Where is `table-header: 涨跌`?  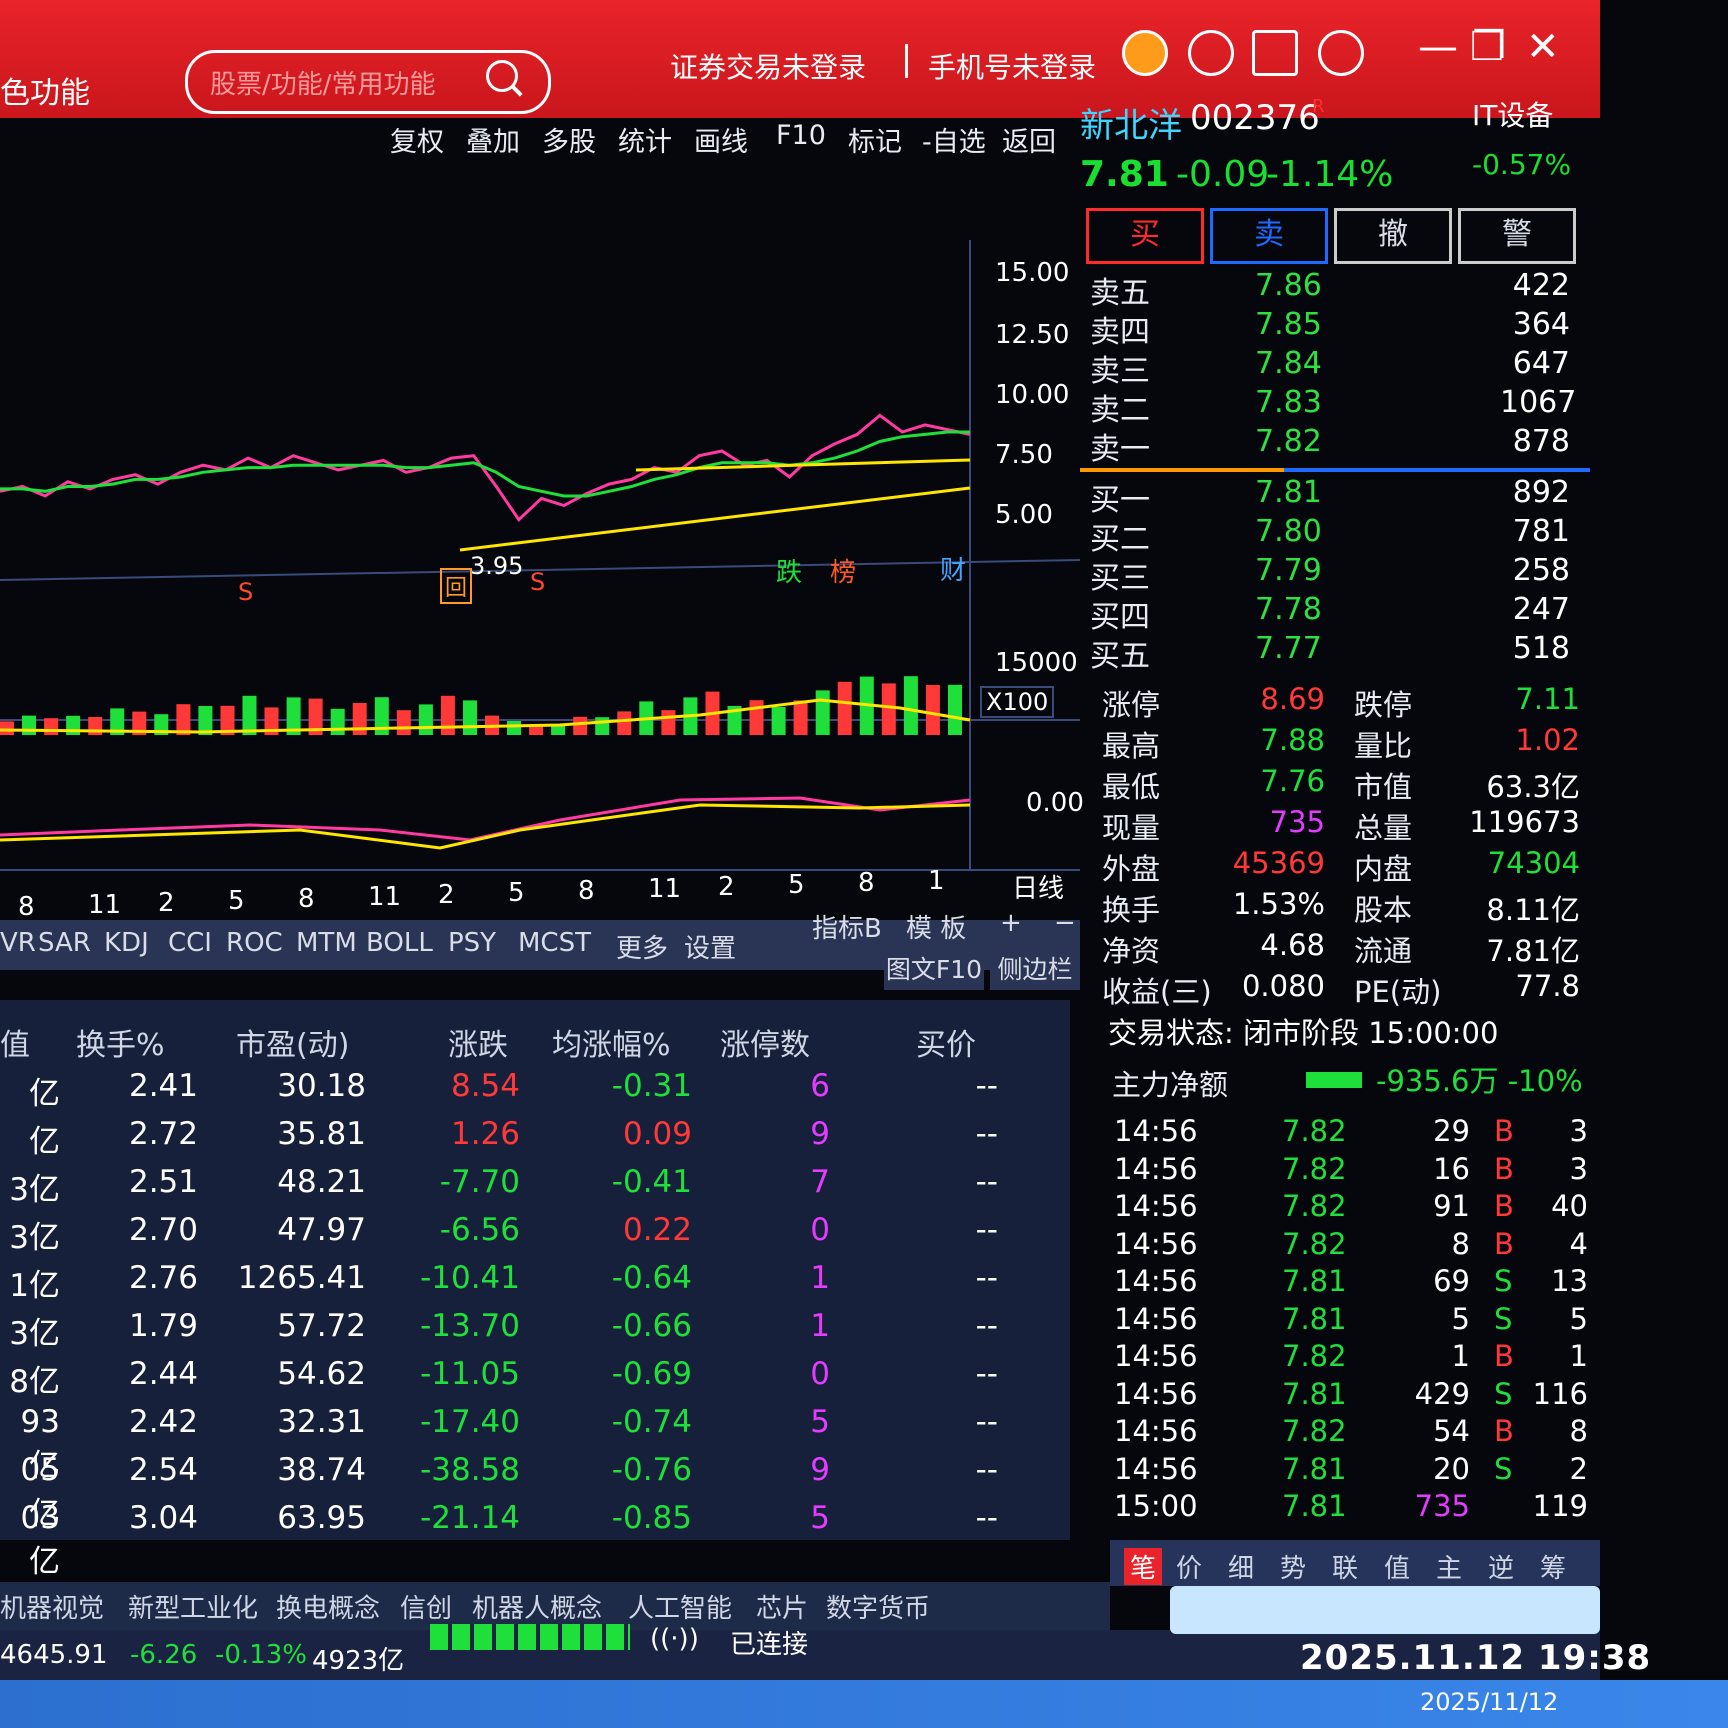 table-header: 涨跌 is located at coordinates (478, 1042).